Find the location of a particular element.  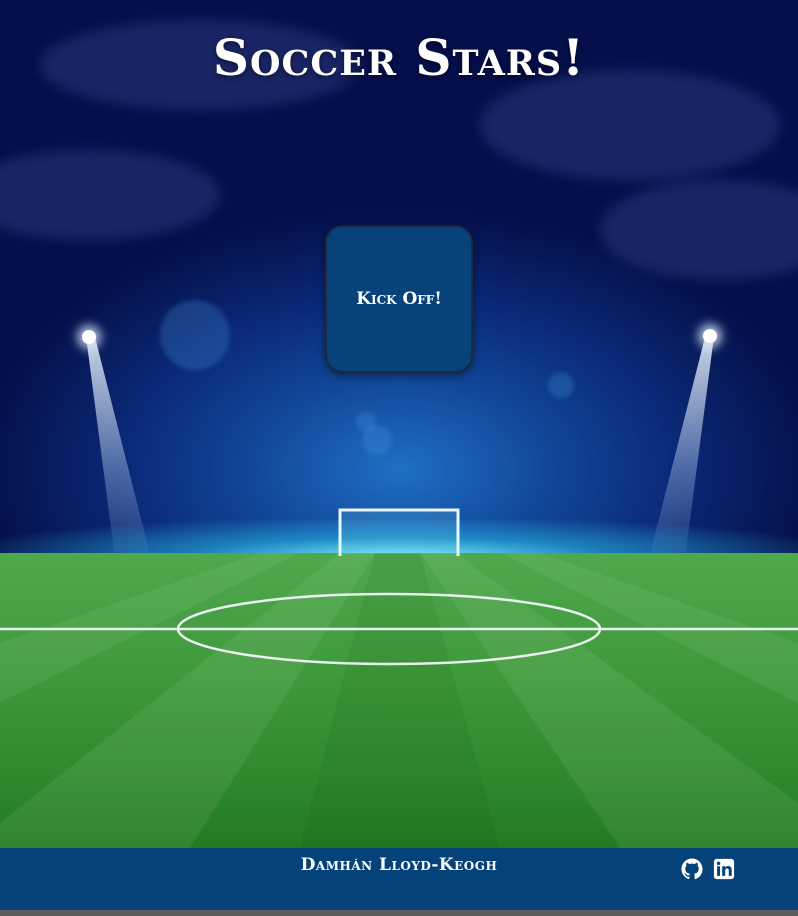

linkedin-icon is located at coordinates (724, 869).